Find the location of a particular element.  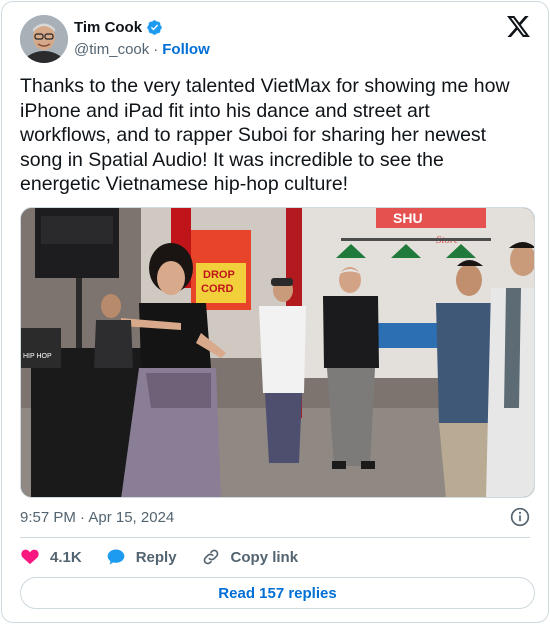

reply-button: Reply is located at coordinates (141, 557).